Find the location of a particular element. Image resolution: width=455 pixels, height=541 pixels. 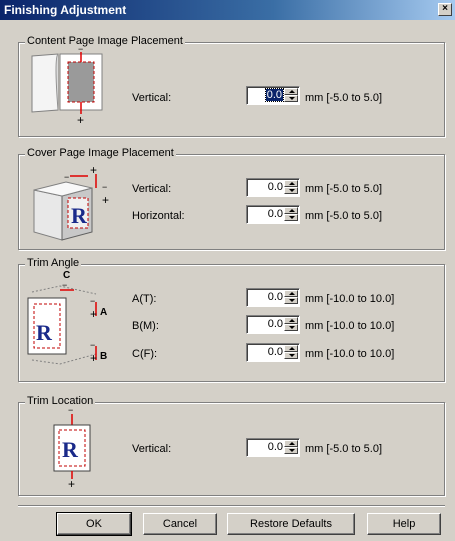

cover-plus-h: + is located at coordinates (93, 170).